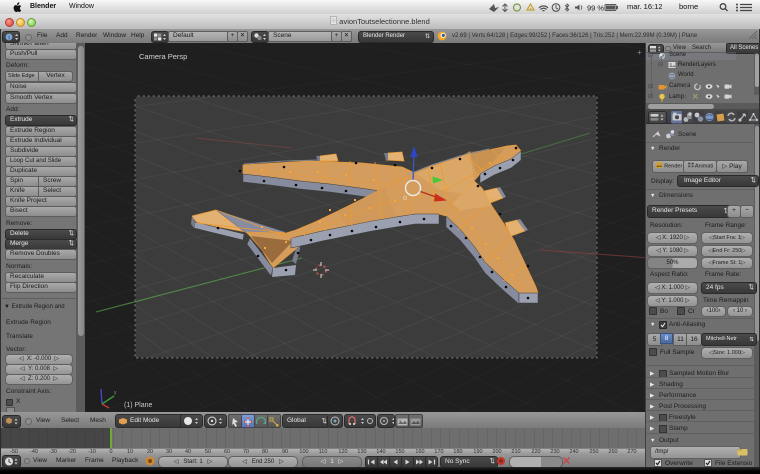 This screenshot has height=474, width=760. I want to click on svg-text: (1) Plane, so click(138, 405).